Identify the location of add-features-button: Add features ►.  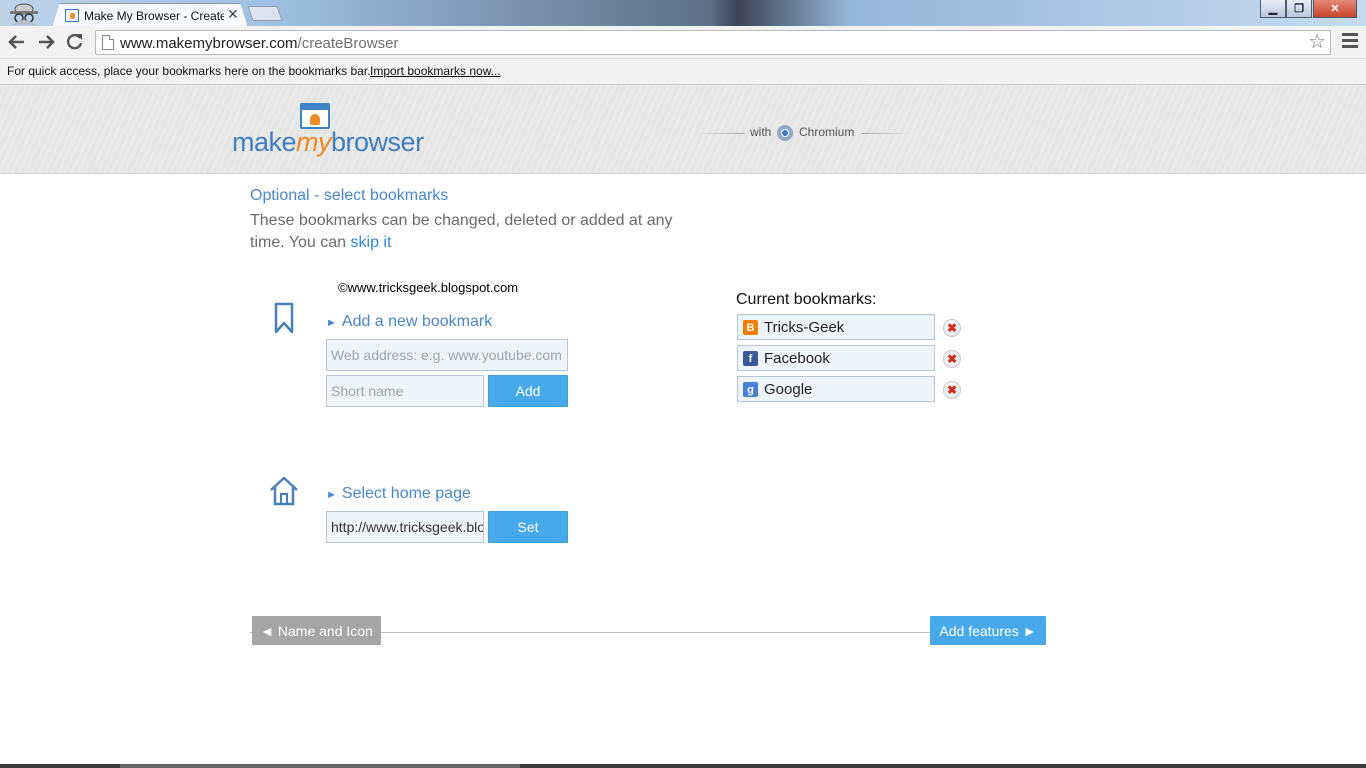
(988, 630).